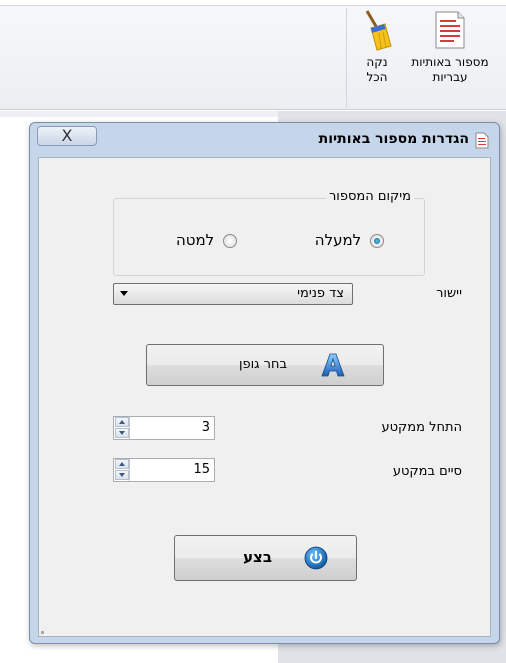  What do you see at coordinates (338, 240) in the screenshot?
I see `radio-top-label: למעלה` at bounding box center [338, 240].